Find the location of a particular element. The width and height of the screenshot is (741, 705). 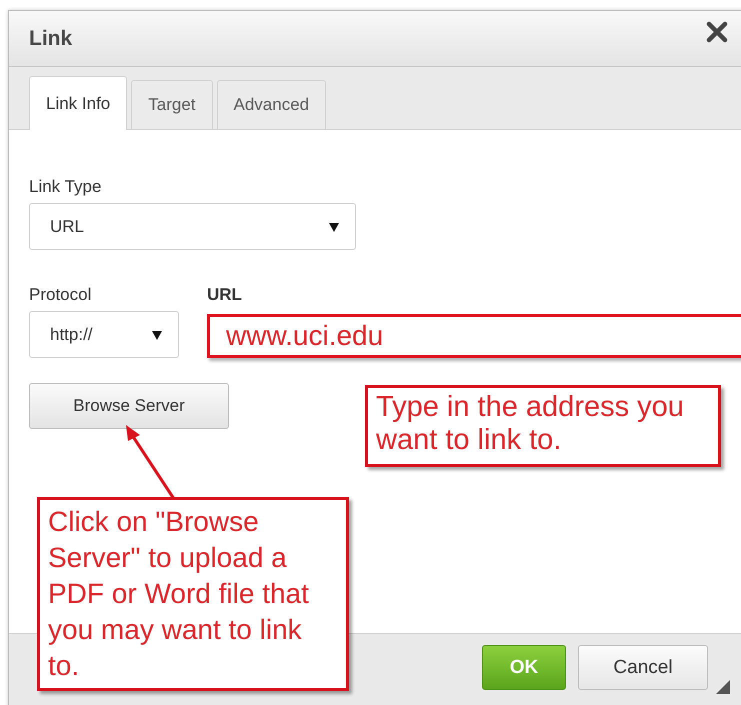

close-icon is located at coordinates (717, 32).